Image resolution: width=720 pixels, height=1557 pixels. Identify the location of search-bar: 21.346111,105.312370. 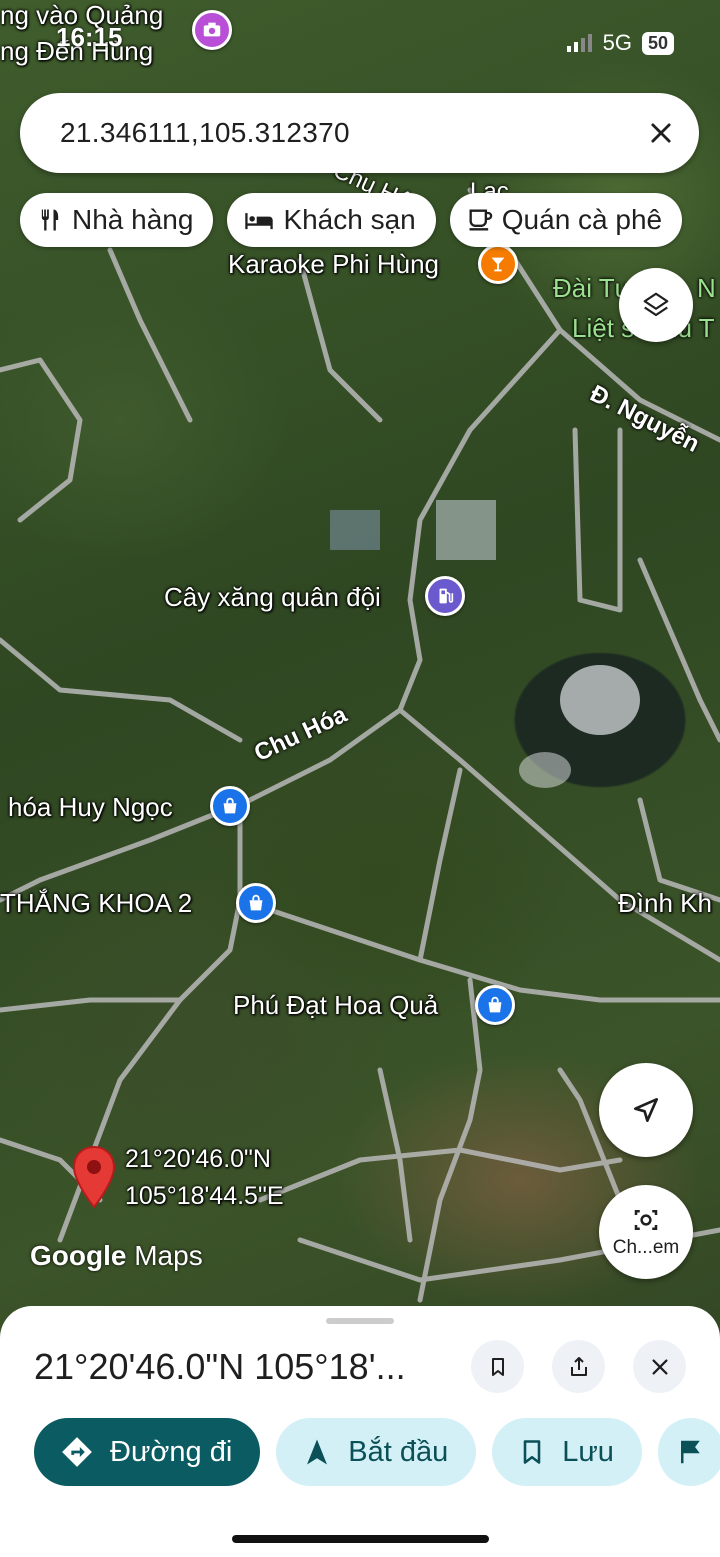
(359, 133).